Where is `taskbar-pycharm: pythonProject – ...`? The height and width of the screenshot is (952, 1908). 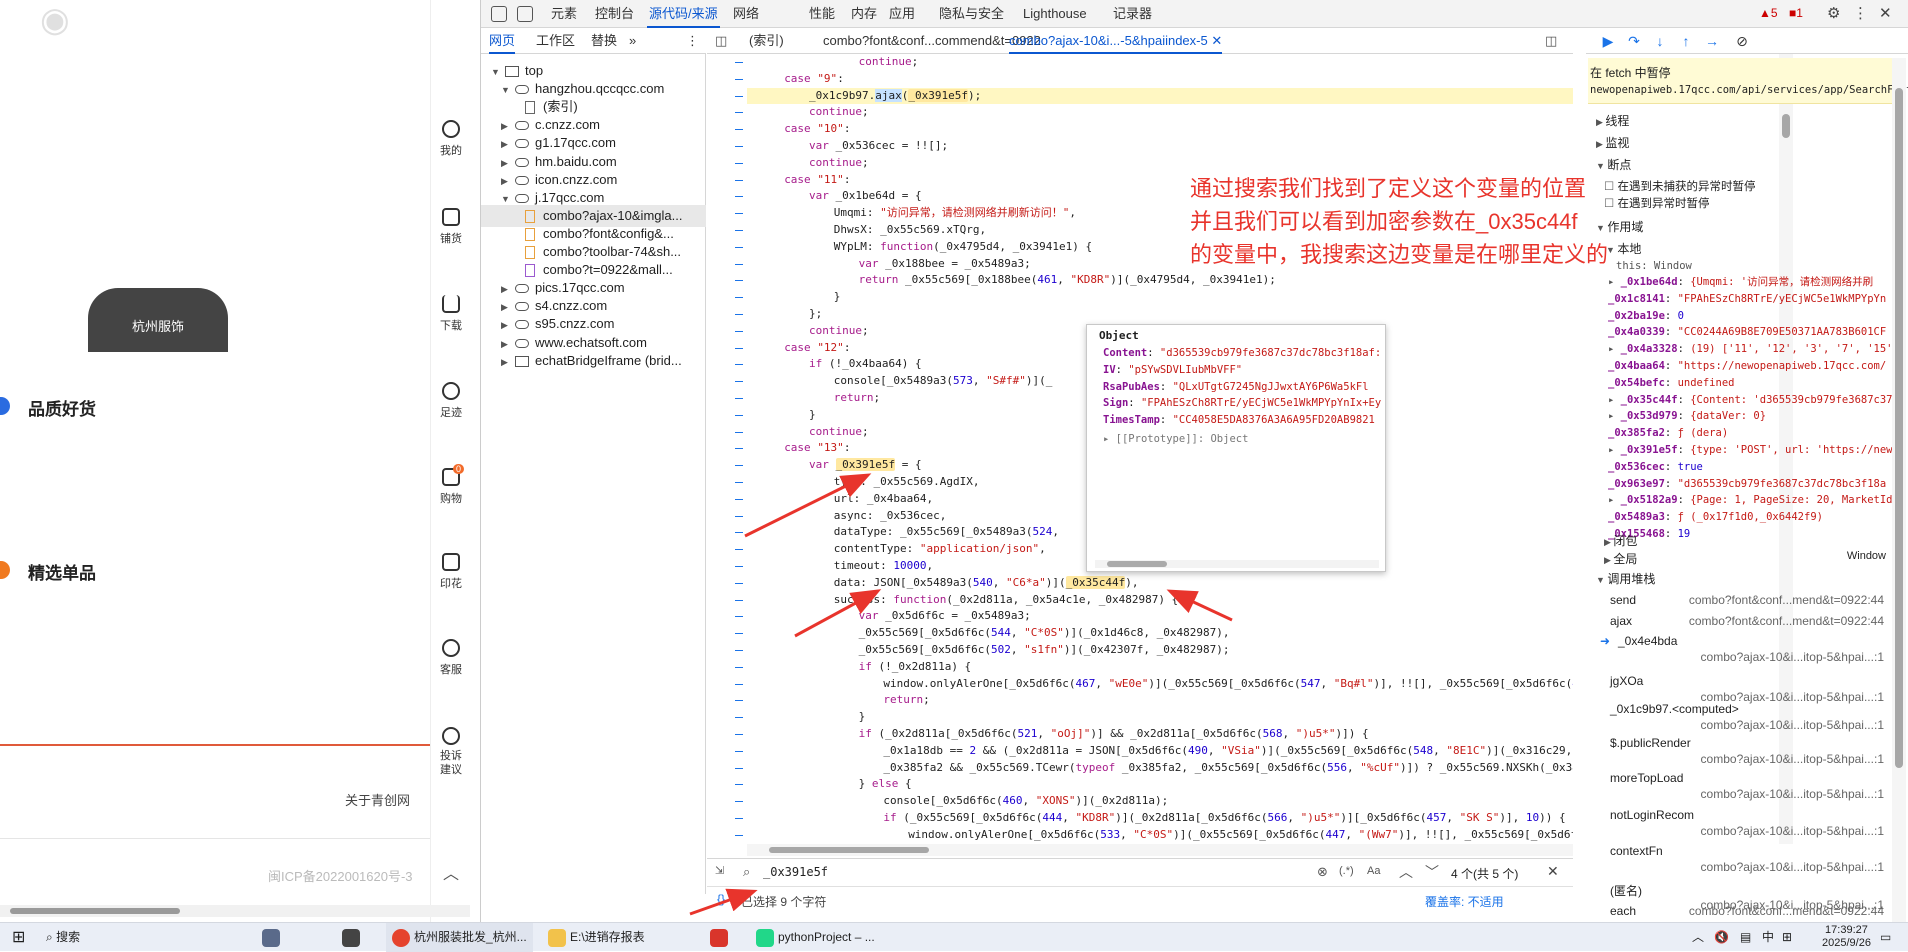 taskbar-pycharm: pythonProject – ... is located at coordinates (815, 937).